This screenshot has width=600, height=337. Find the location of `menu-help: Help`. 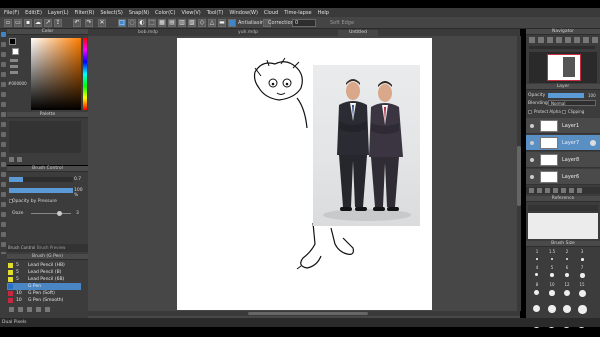

menu-help: Help is located at coordinates (323, 13).